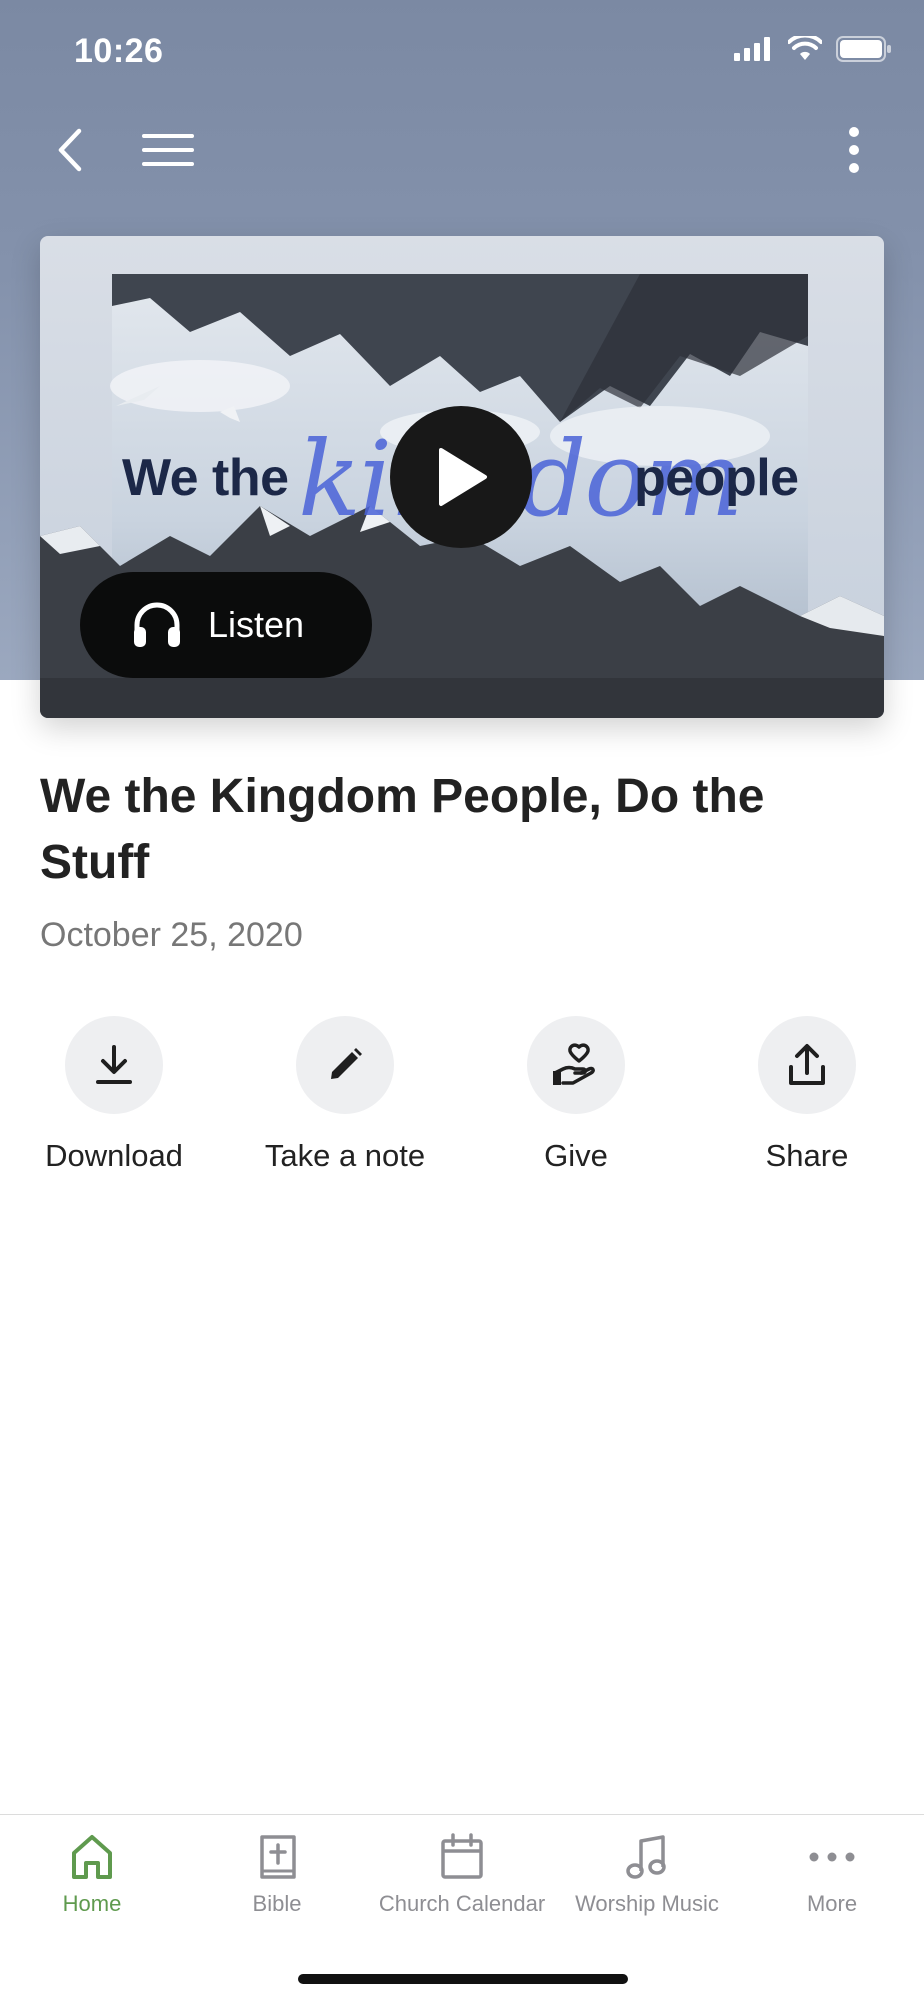 The width and height of the screenshot is (924, 2000). I want to click on download-circle, so click(114, 1065).